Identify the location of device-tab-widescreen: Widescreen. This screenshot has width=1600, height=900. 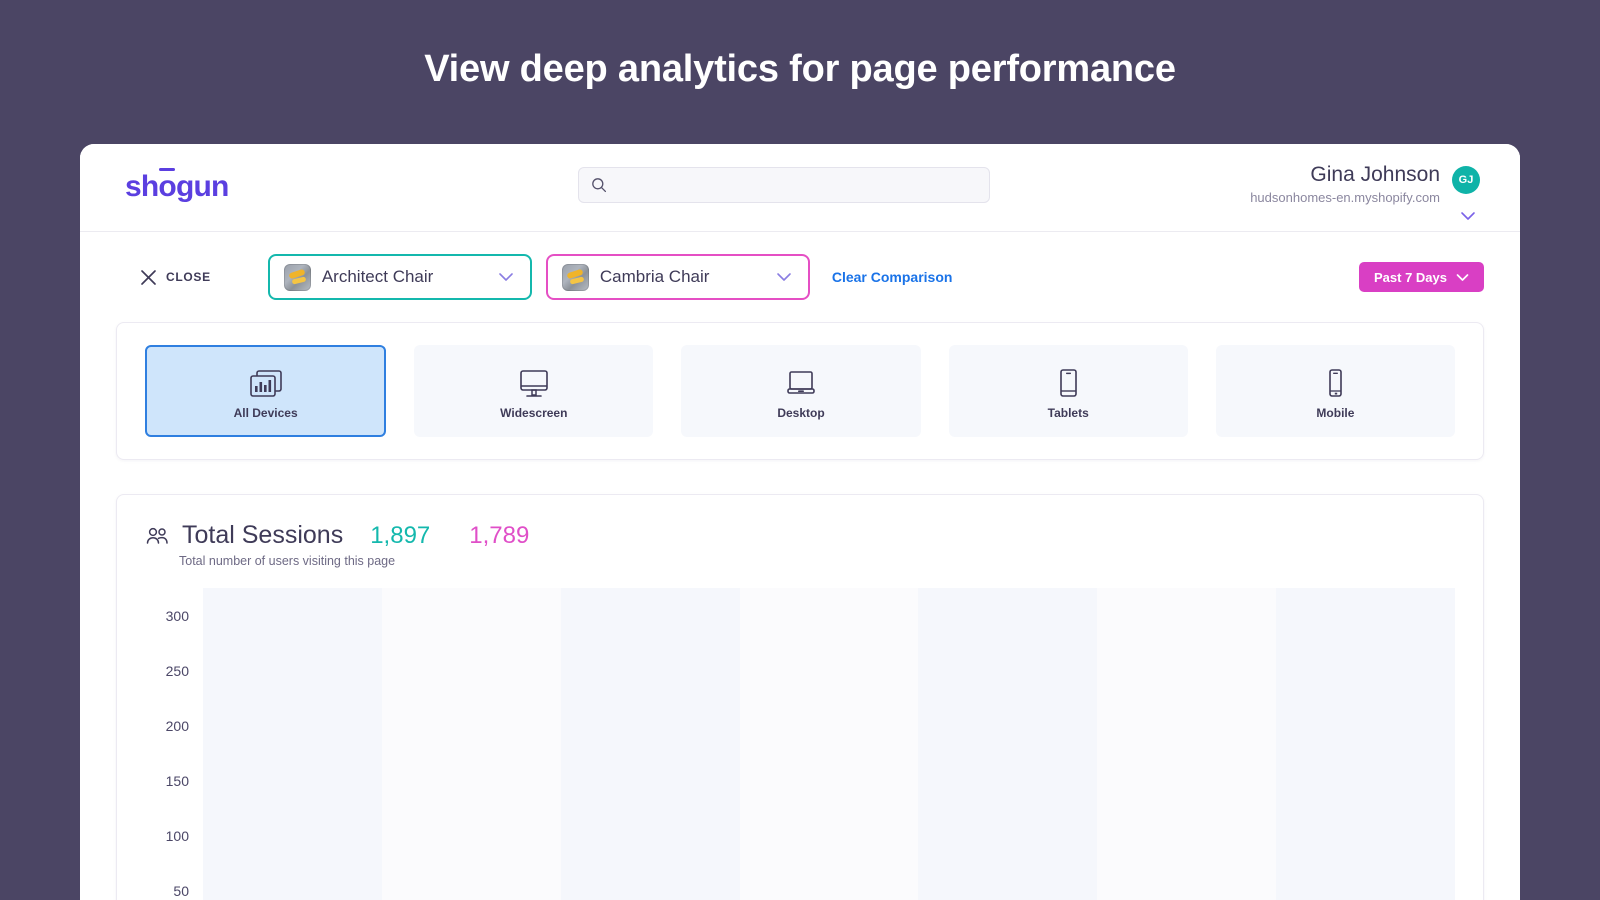
(534, 391).